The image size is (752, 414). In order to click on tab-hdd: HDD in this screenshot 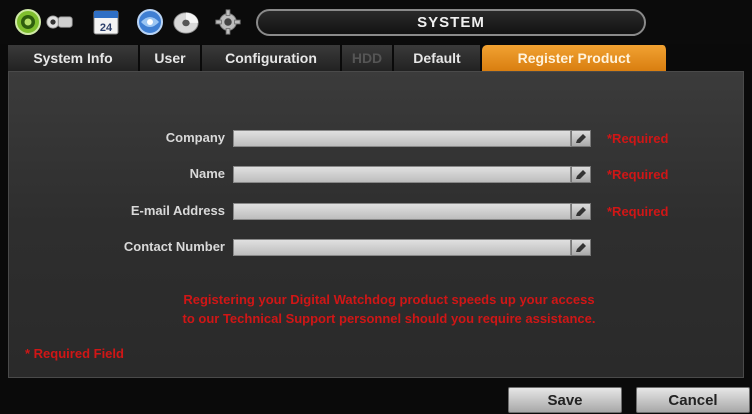, I will do `click(368, 58)`.